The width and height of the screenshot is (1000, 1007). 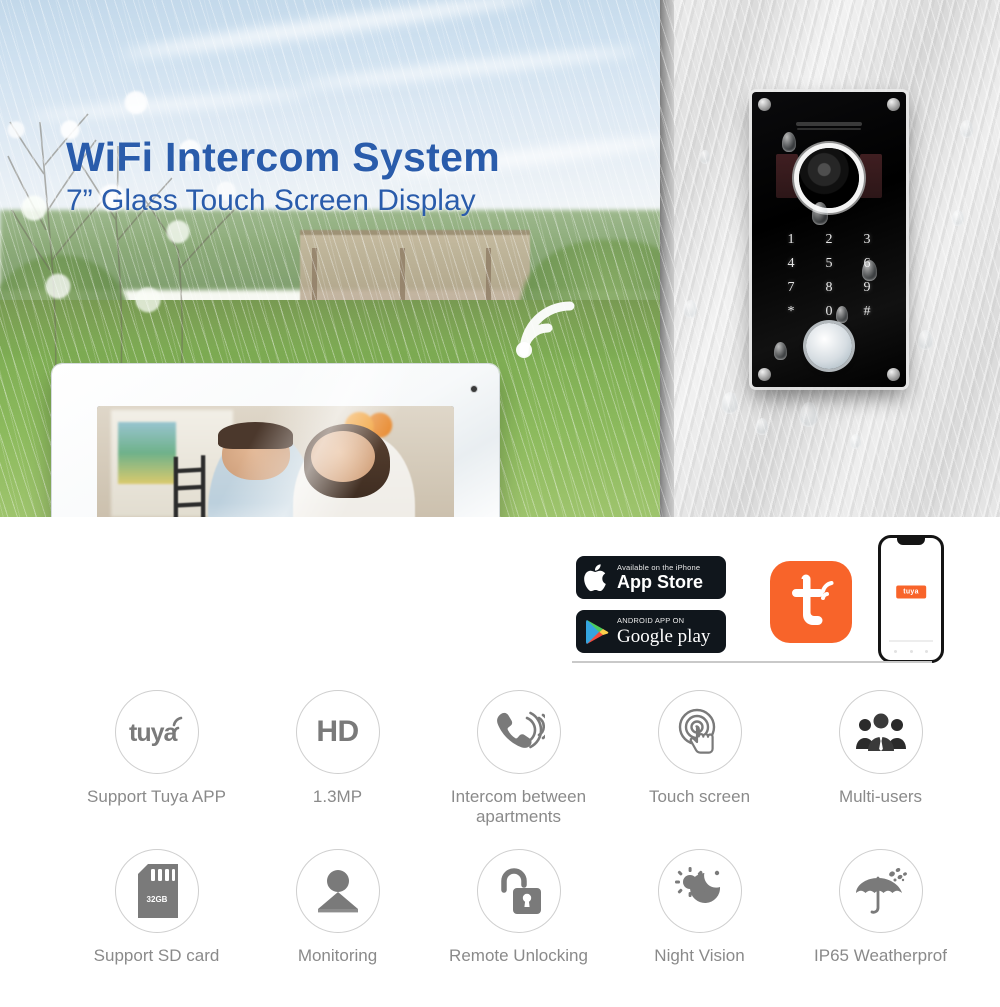 I want to click on keypad-key: 4, so click(x=791, y=264).